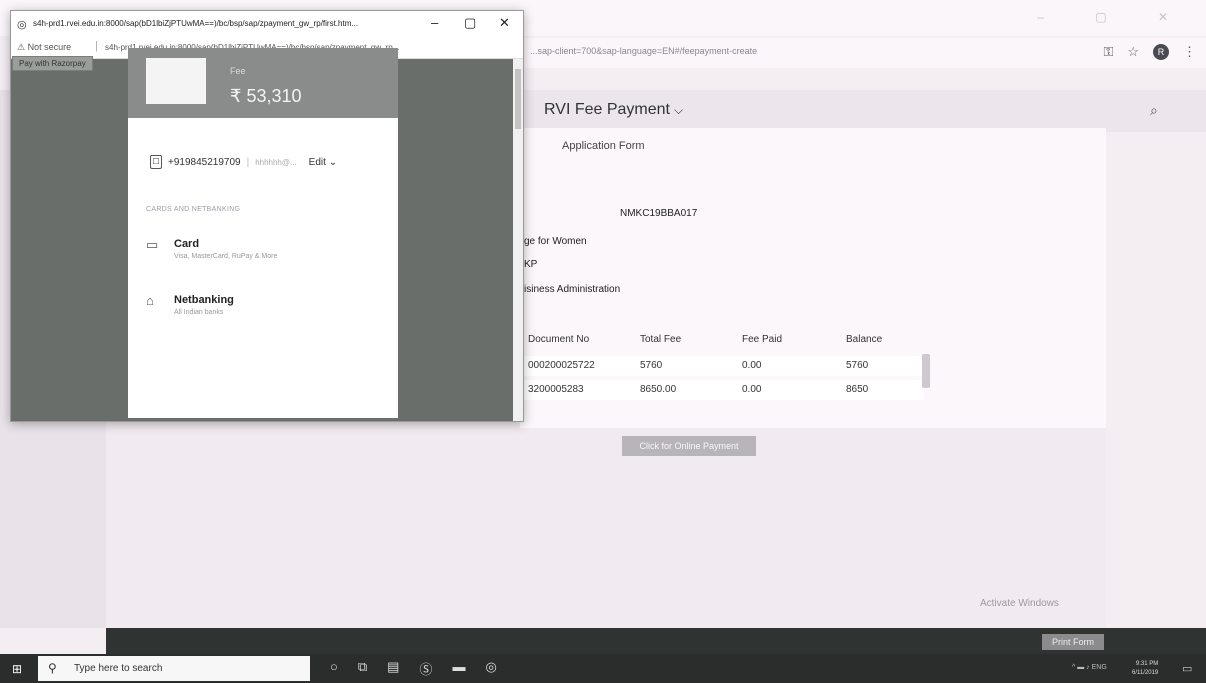 The width and height of the screenshot is (1206, 683). Describe the element at coordinates (603, 146) in the screenshot. I see `form-title: Application Form` at that location.